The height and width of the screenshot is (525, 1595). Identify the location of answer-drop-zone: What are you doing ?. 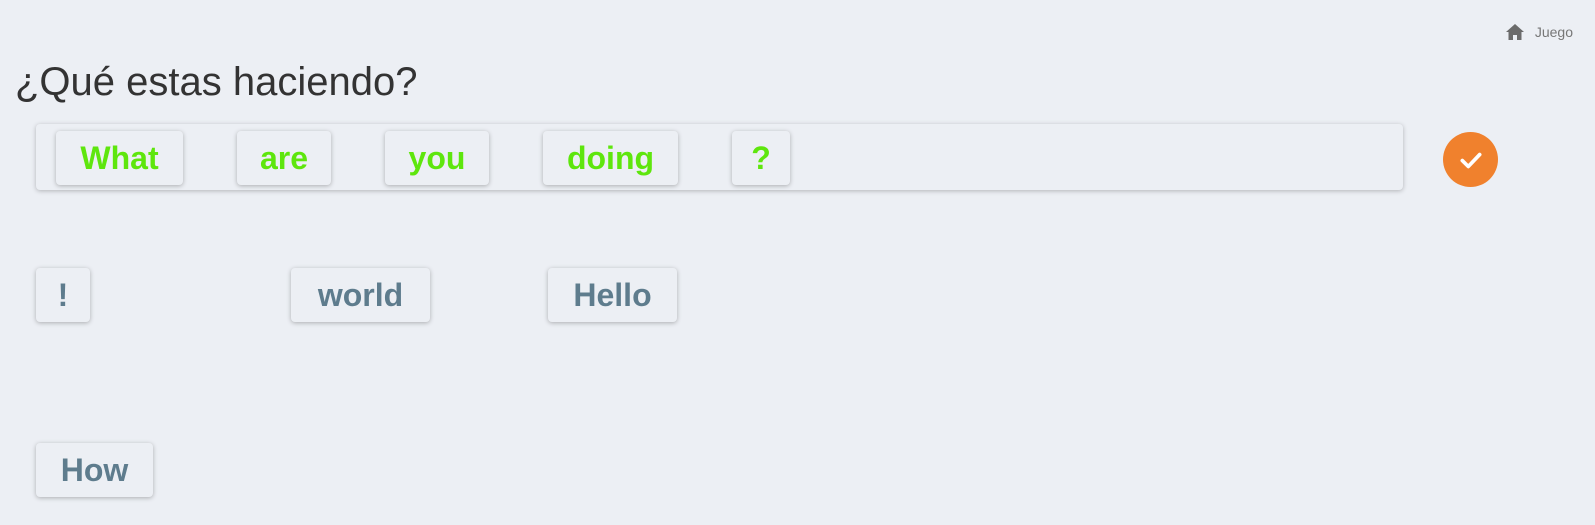
(719, 157).